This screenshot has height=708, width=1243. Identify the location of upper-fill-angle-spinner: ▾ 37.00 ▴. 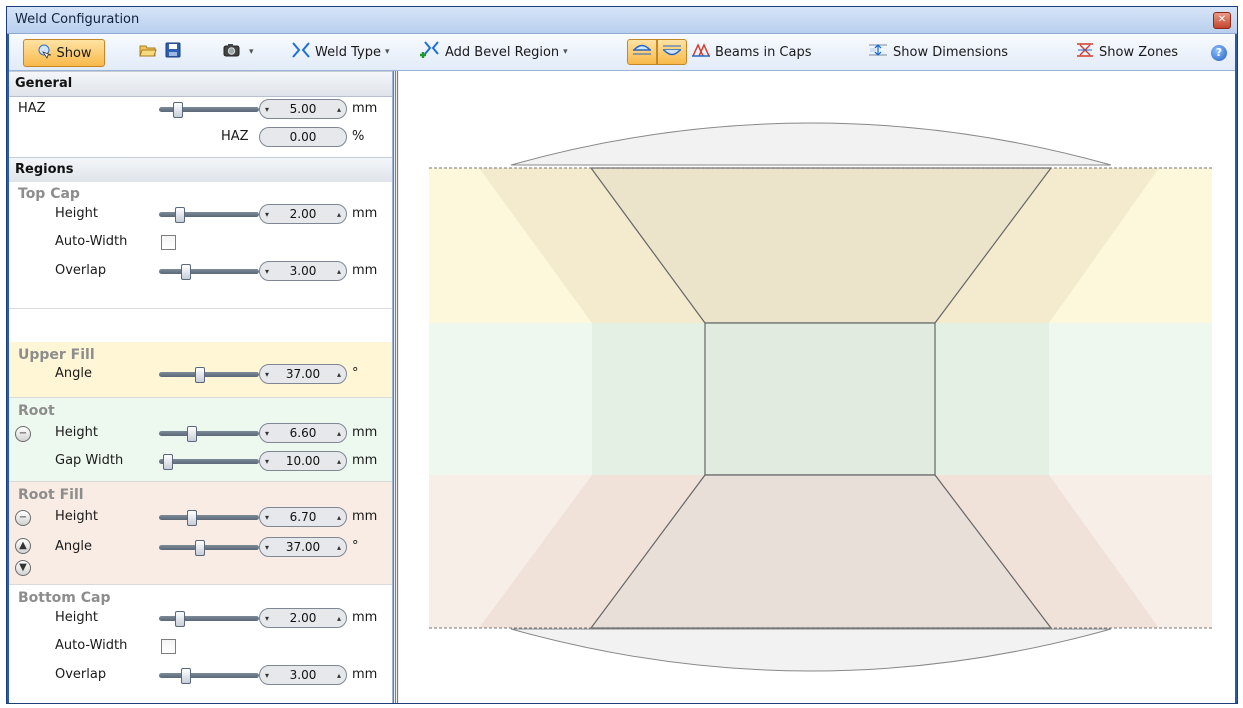
(303, 374).